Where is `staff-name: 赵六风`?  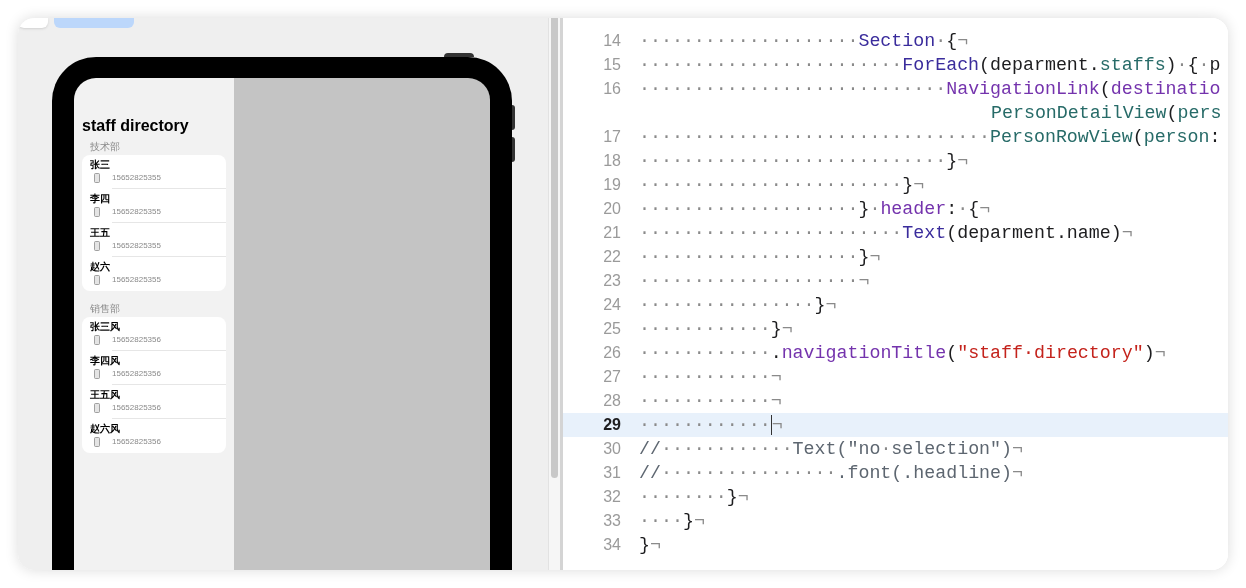
staff-name: 赵六风 is located at coordinates (105, 429).